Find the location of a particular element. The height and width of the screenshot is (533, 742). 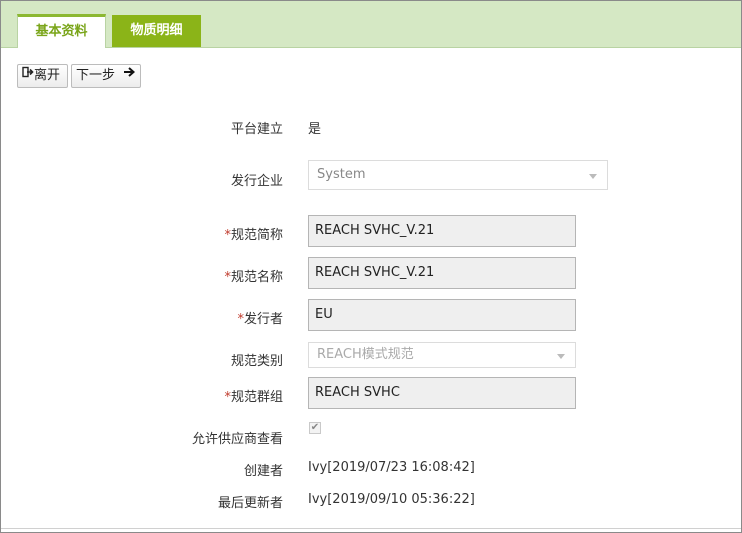

leave-button: 离开 is located at coordinates (42, 76).